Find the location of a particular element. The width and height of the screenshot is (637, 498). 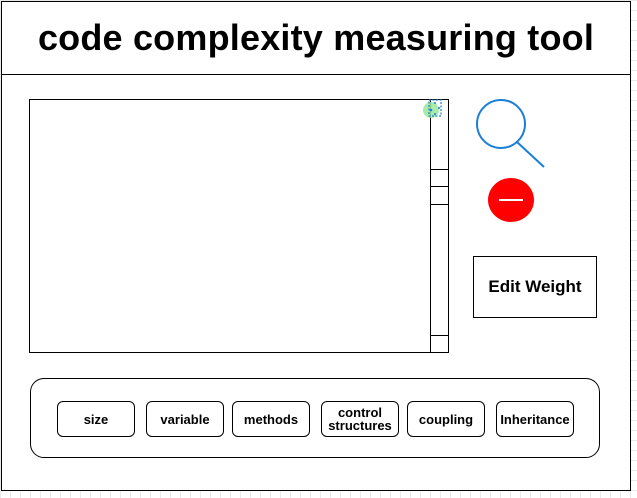

search-icon is located at coordinates (511, 134).